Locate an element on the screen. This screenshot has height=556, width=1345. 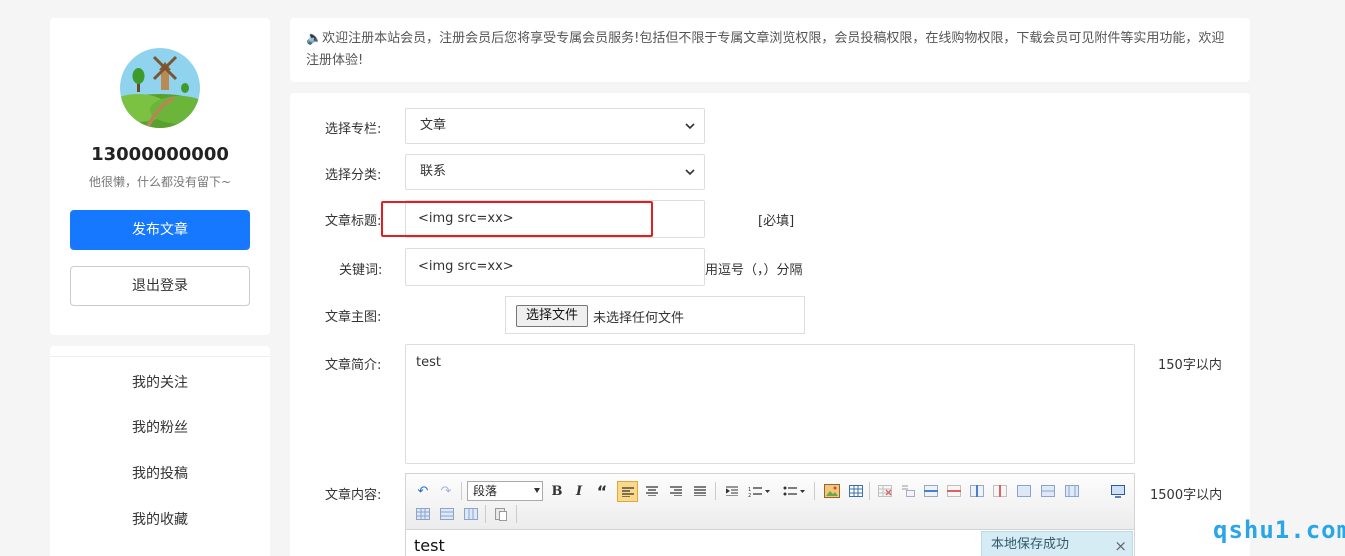
paragraph-select-value: 段落 is located at coordinates (485, 491).